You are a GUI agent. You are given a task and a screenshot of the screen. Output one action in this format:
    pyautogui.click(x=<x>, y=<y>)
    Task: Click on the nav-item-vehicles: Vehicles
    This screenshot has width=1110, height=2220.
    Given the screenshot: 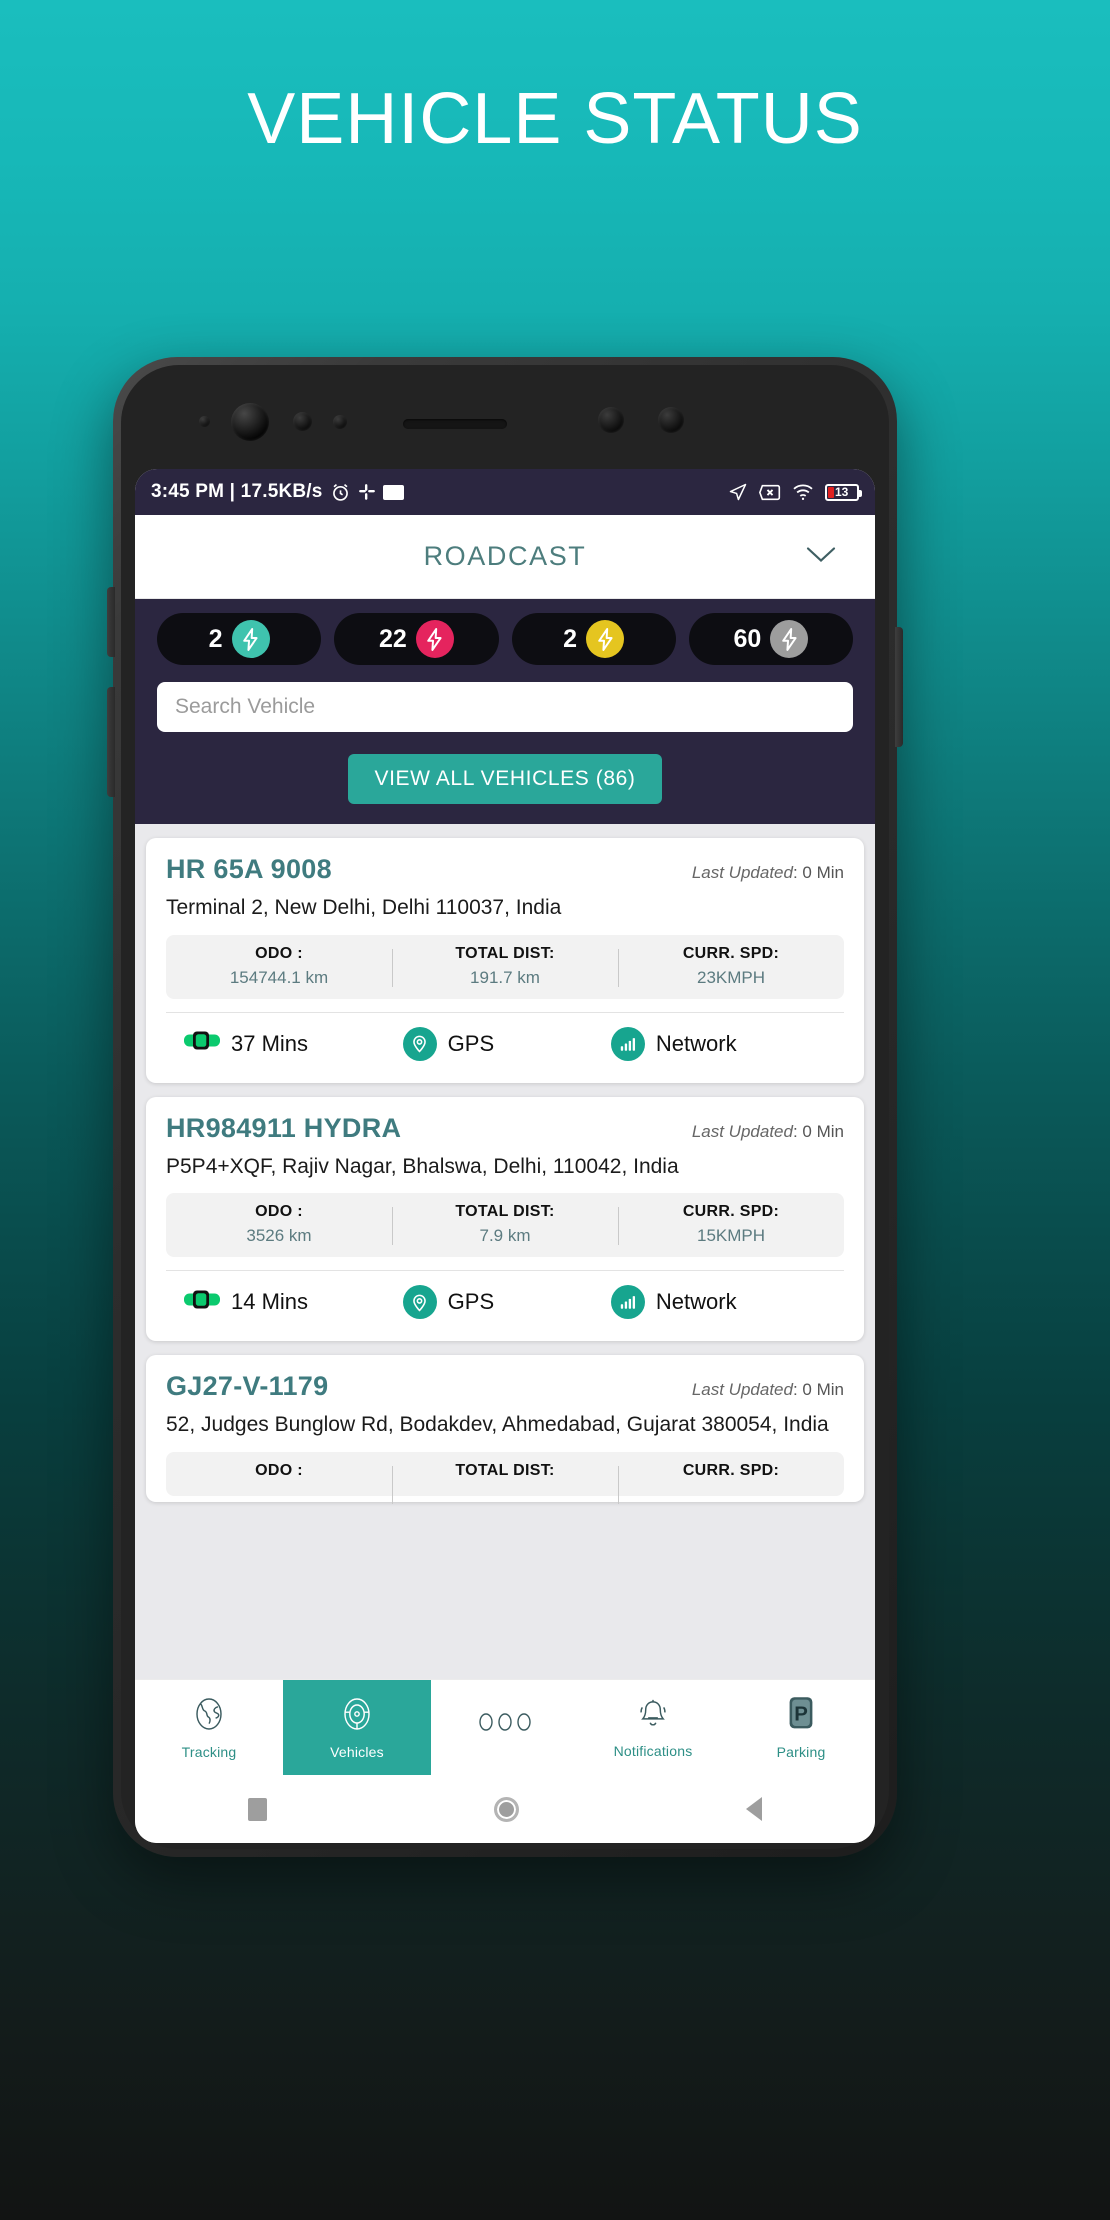 What is the action you would take?
    pyautogui.click(x=357, y=1727)
    